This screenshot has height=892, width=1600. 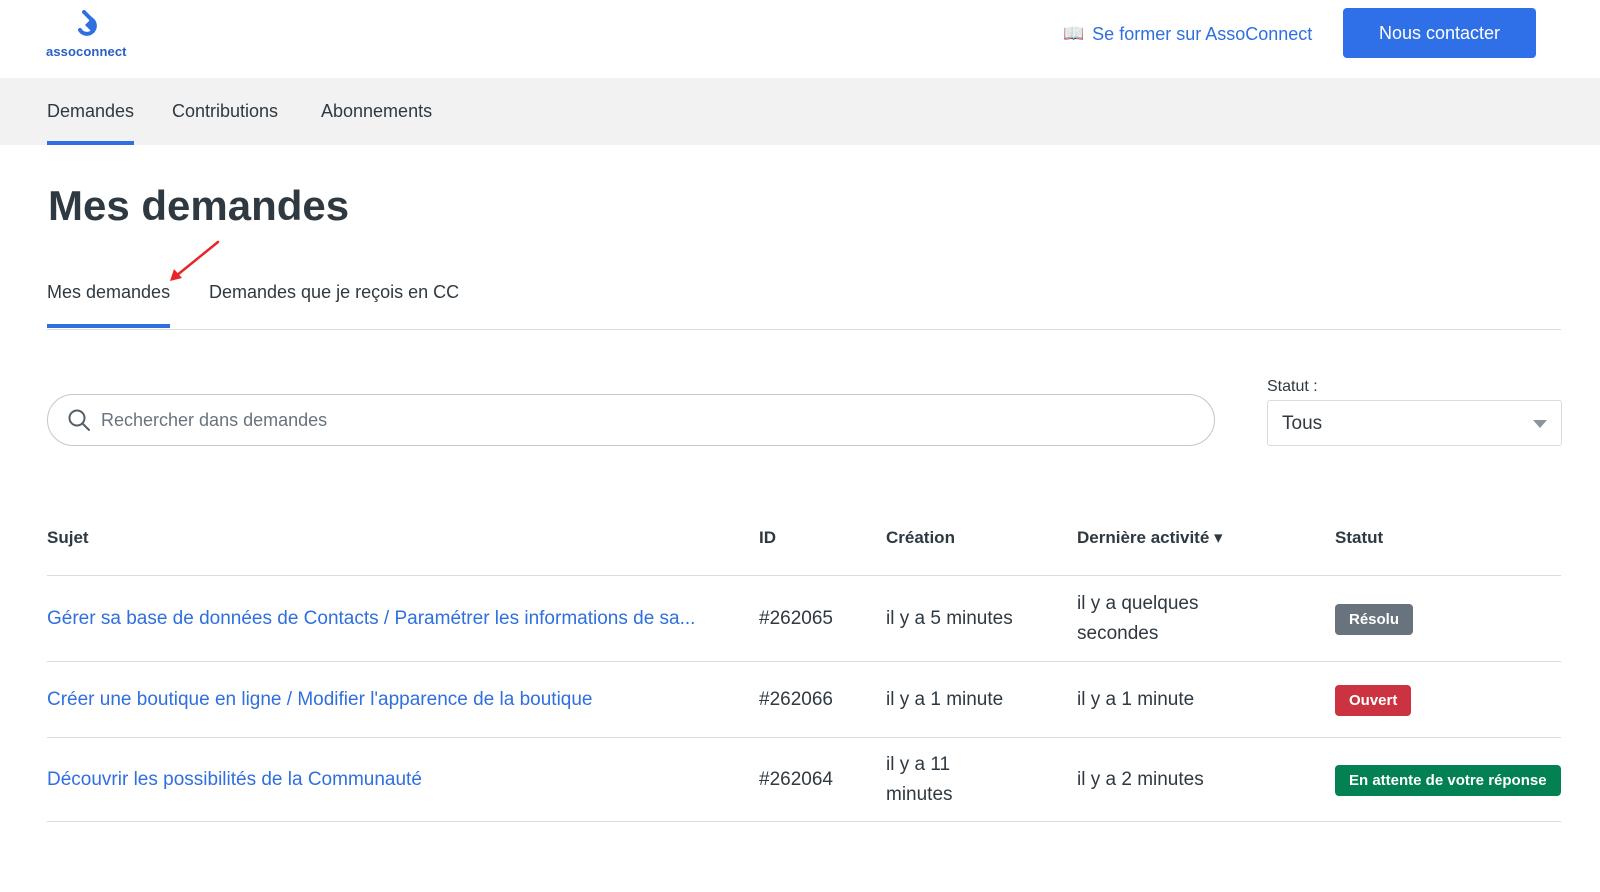 I want to click on learn-link: 📖 Se former sur AssoConnect, so click(x=1187, y=34).